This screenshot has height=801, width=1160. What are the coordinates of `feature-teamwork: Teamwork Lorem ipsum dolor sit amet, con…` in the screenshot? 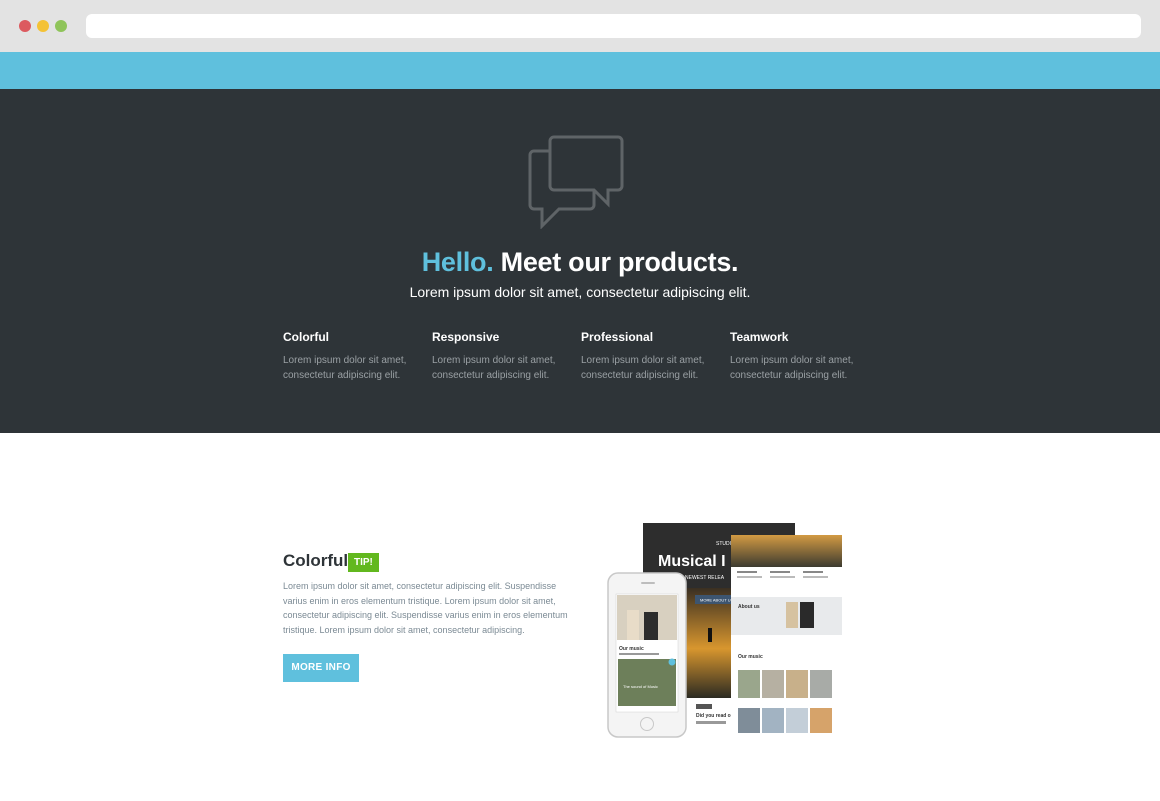 It's located at (800, 356).